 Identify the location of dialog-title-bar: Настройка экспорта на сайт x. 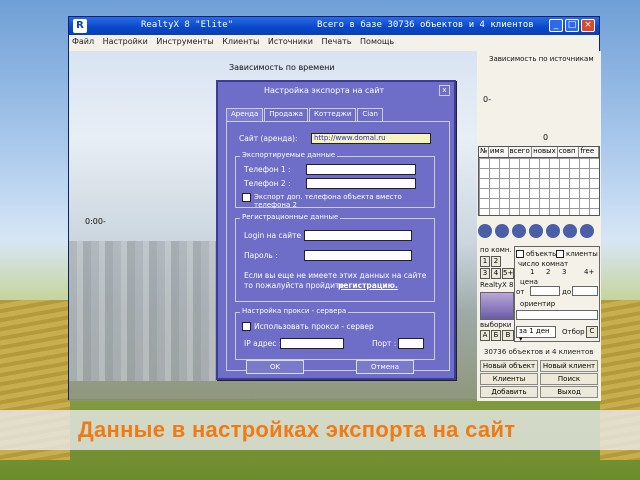
(336, 91).